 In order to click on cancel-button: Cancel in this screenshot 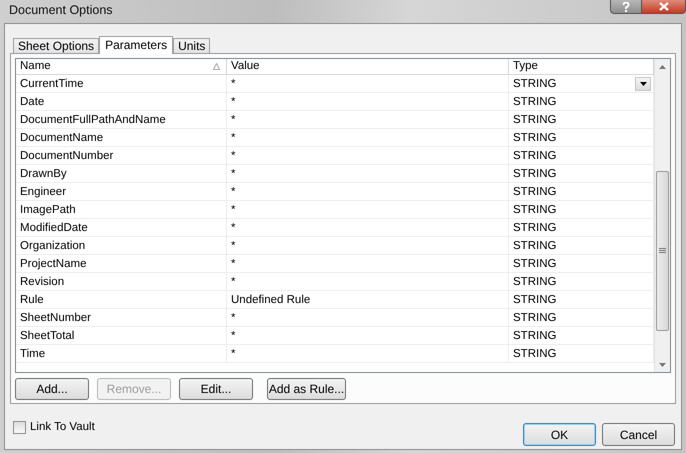, I will do `click(638, 434)`.